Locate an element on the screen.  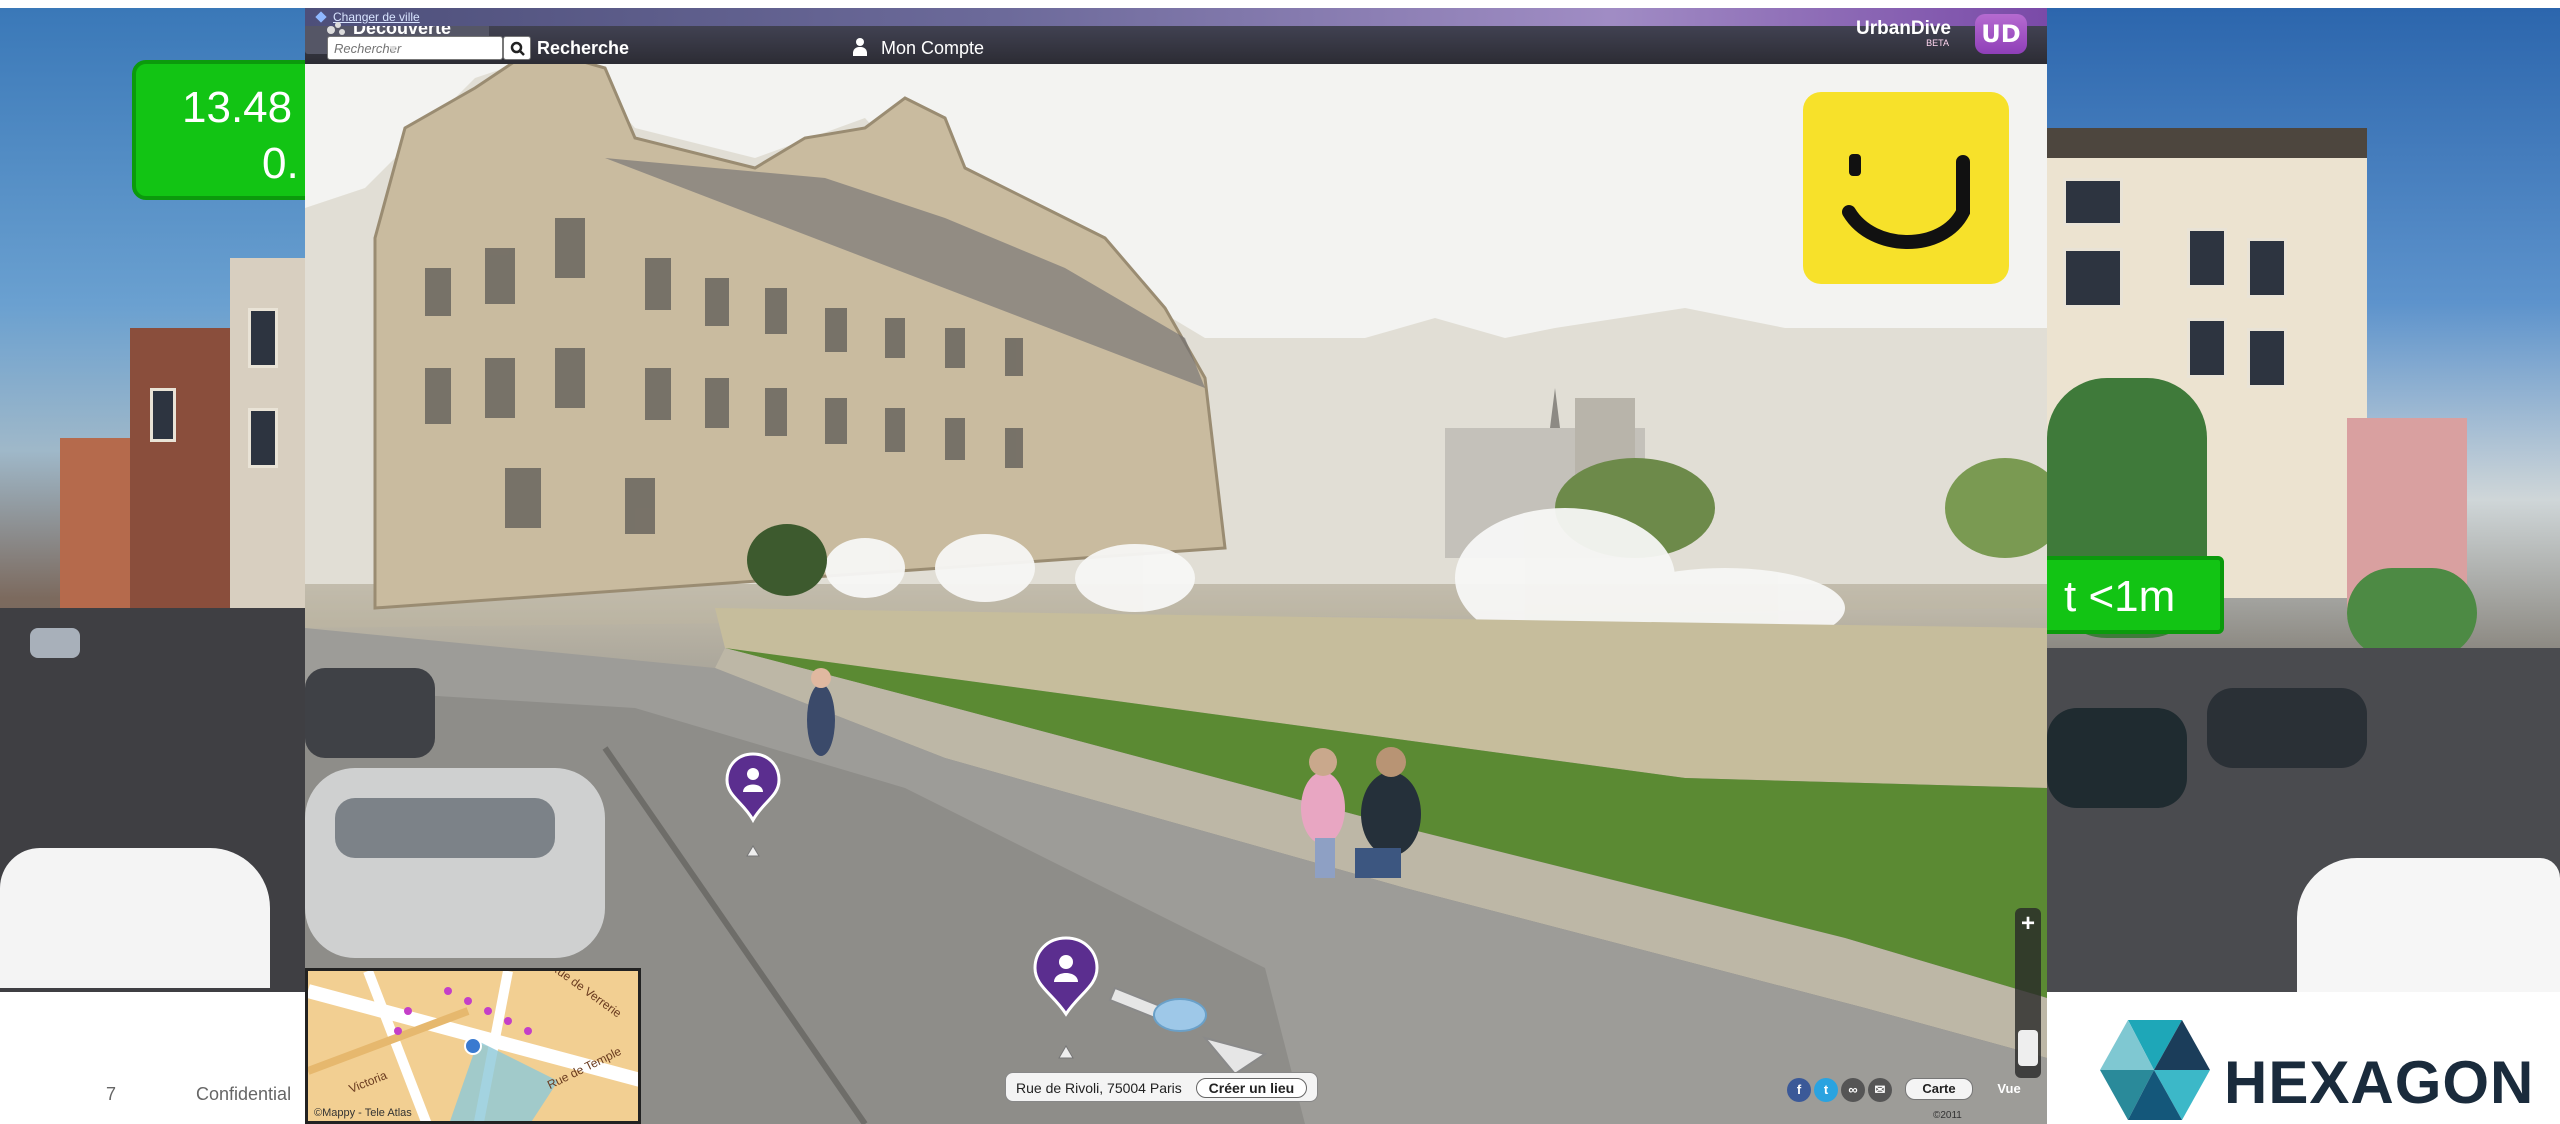
street-view-button: Vue is located at coordinates (2009, 1089).